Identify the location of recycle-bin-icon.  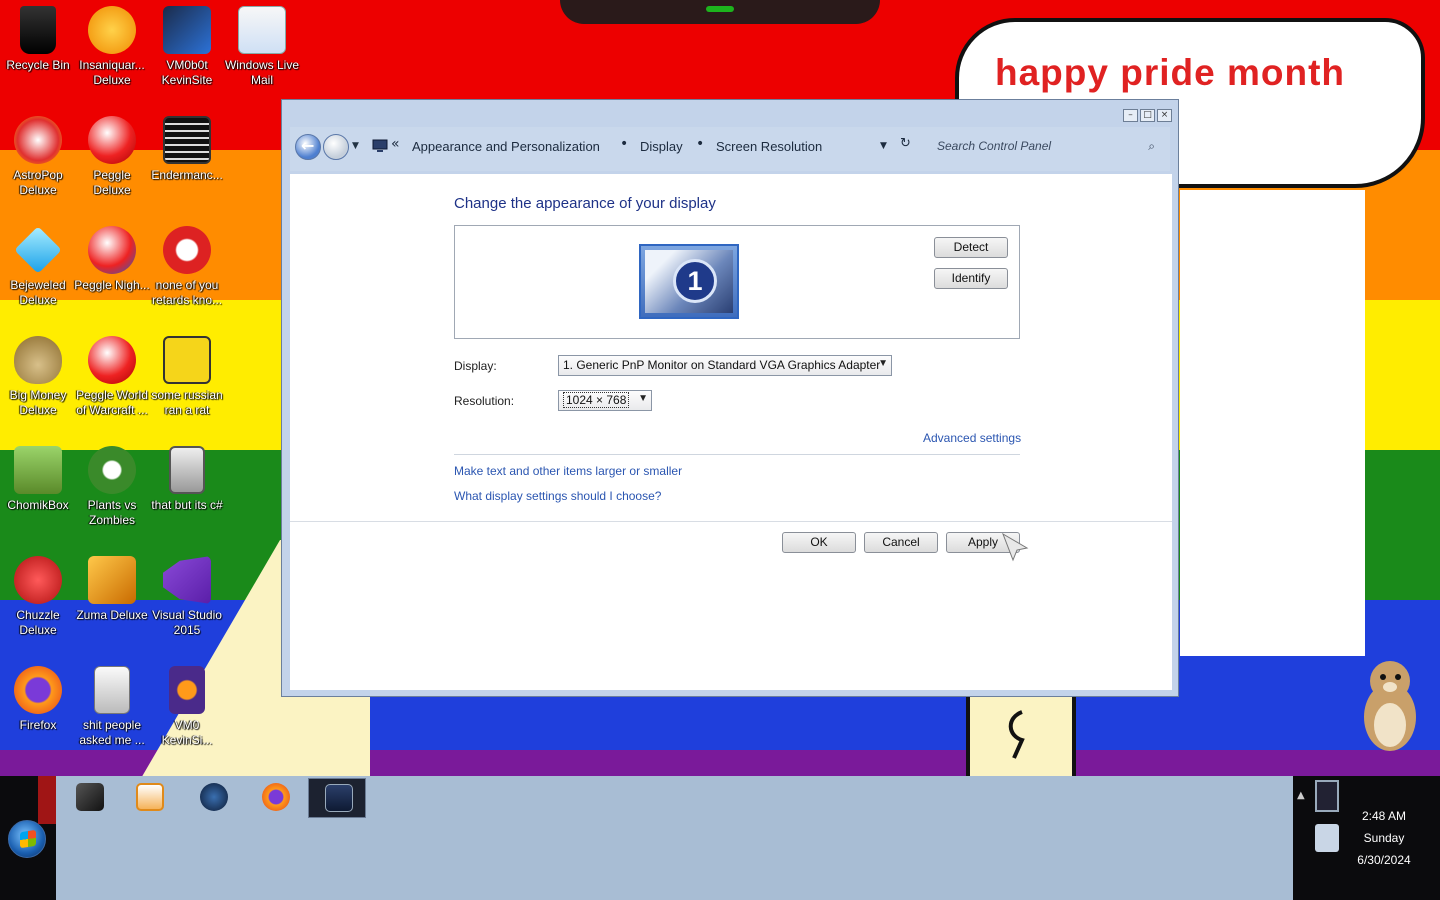
(38, 30).